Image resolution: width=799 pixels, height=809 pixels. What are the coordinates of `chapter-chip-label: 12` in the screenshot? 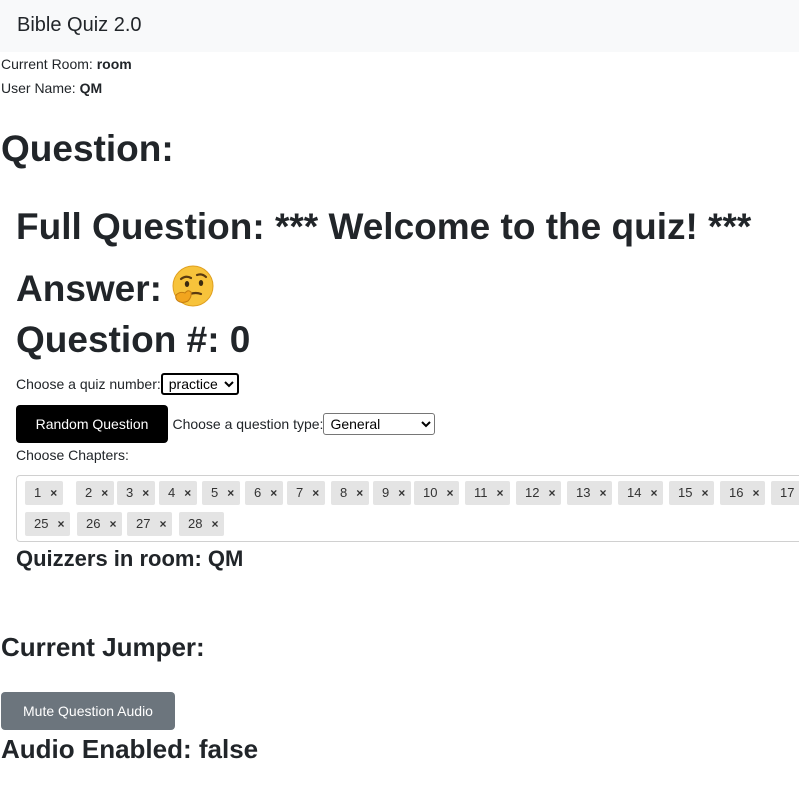 It's located at (532, 492).